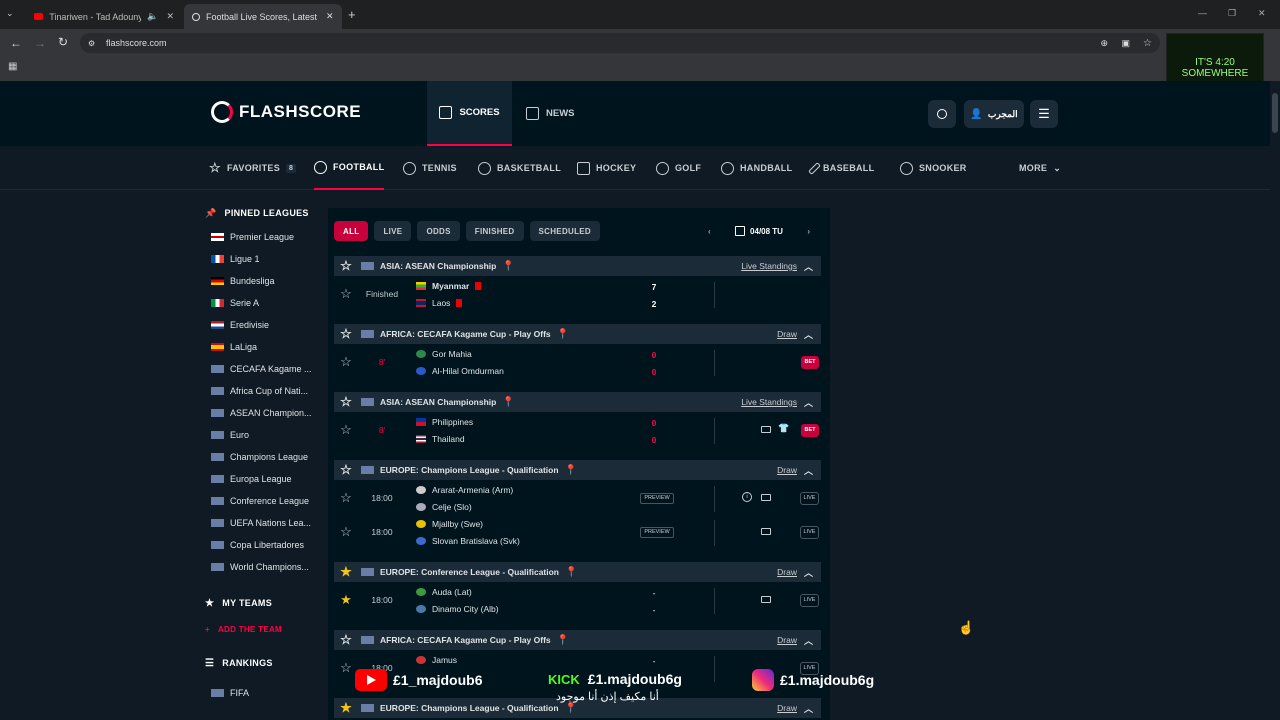  Describe the element at coordinates (942, 114) in the screenshot. I see `search-button` at that location.